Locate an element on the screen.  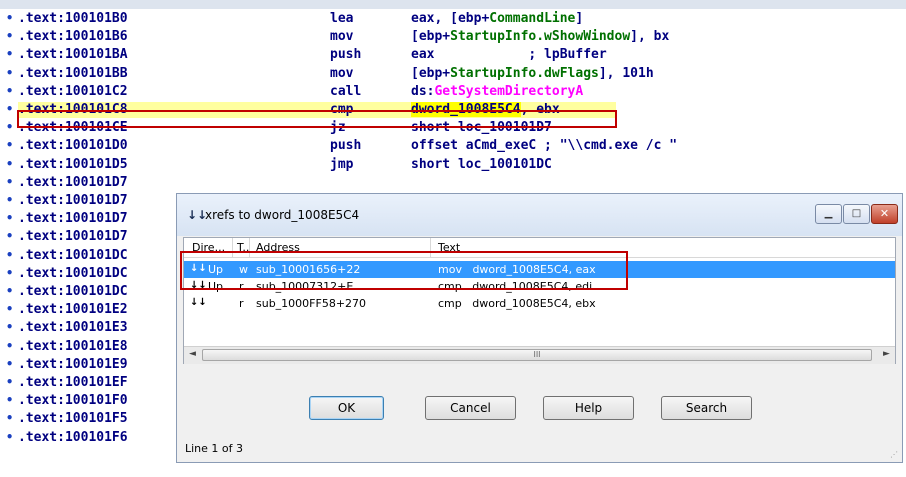
line-operands: dword_1008E5C4, ebx is located at coordinates (485, 110).